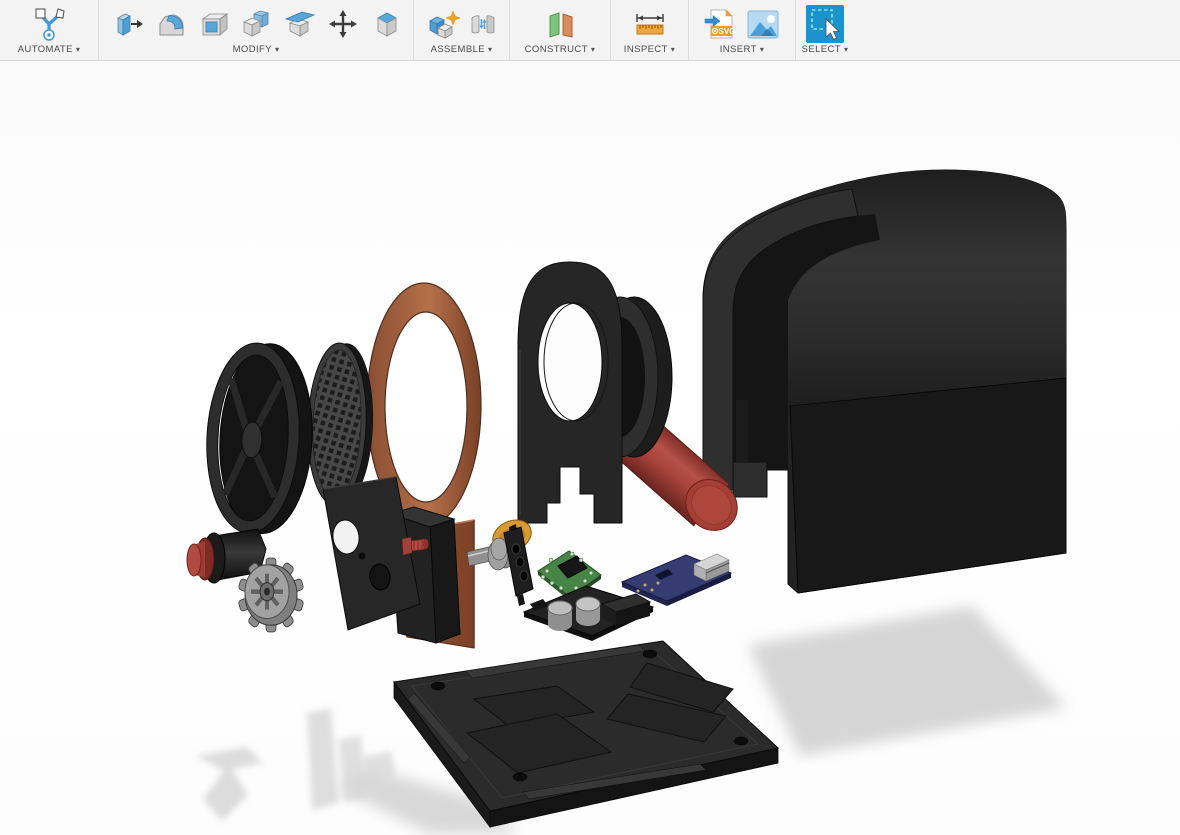 The image size is (1180, 835). I want to click on shell-button, so click(213, 24).